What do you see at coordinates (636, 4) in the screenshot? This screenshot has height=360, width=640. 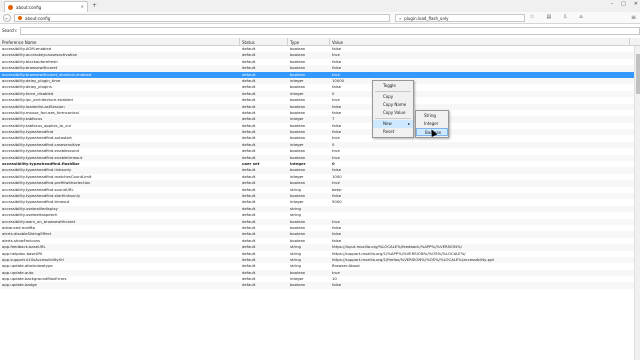 I see `close-window-icon: ✕` at bounding box center [636, 4].